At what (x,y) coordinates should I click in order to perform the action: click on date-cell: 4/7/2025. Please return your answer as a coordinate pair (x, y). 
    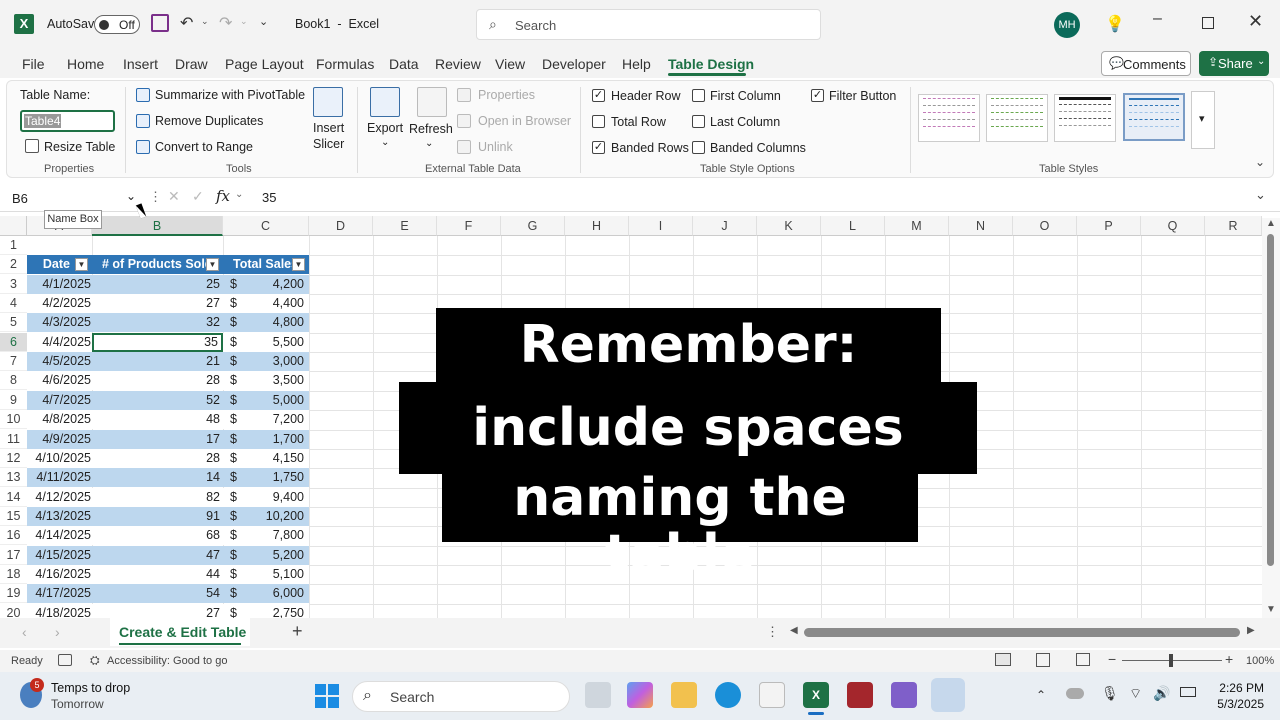
    Looking at the image, I should click on (59, 400).